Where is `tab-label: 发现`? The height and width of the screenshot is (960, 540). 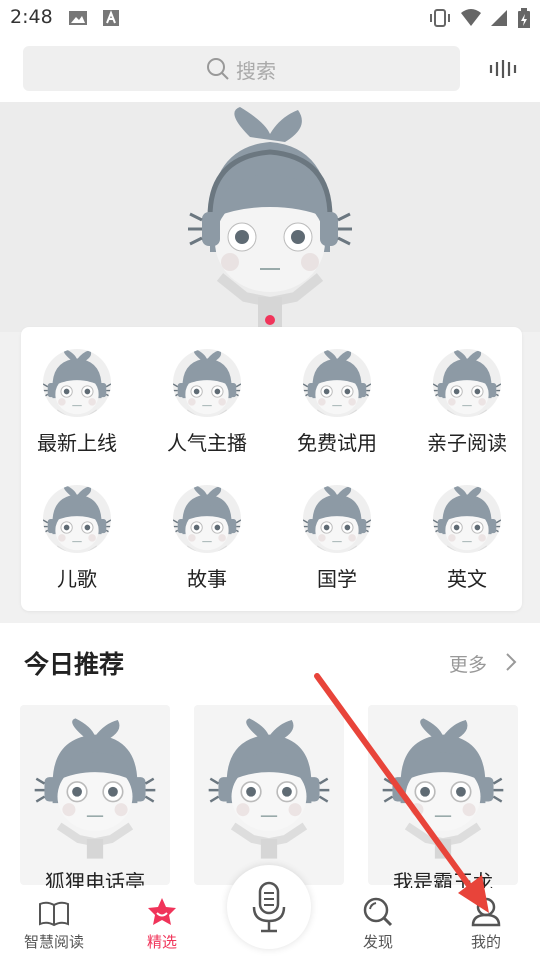
tab-label: 发现 is located at coordinates (377, 942).